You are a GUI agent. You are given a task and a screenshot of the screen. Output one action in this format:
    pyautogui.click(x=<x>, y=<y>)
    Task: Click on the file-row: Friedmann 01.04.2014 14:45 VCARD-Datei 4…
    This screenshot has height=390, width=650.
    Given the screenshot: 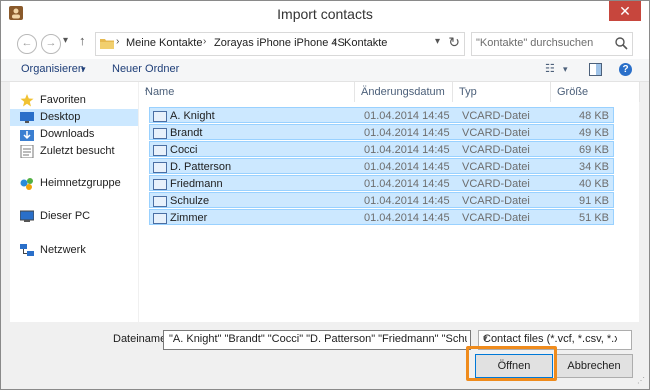 What is the action you would take?
    pyautogui.click(x=381, y=183)
    